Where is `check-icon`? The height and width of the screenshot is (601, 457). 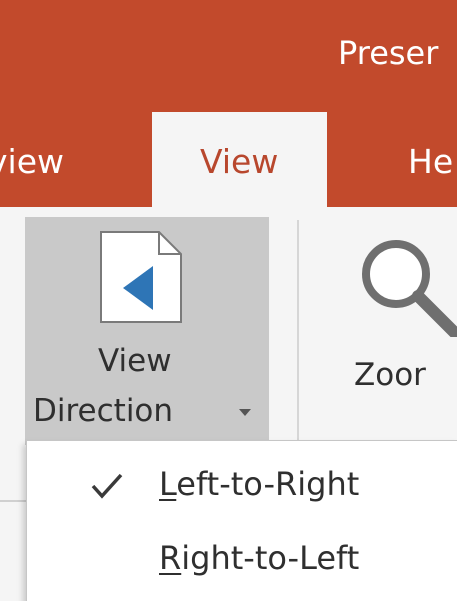
check-icon is located at coordinates (107, 486).